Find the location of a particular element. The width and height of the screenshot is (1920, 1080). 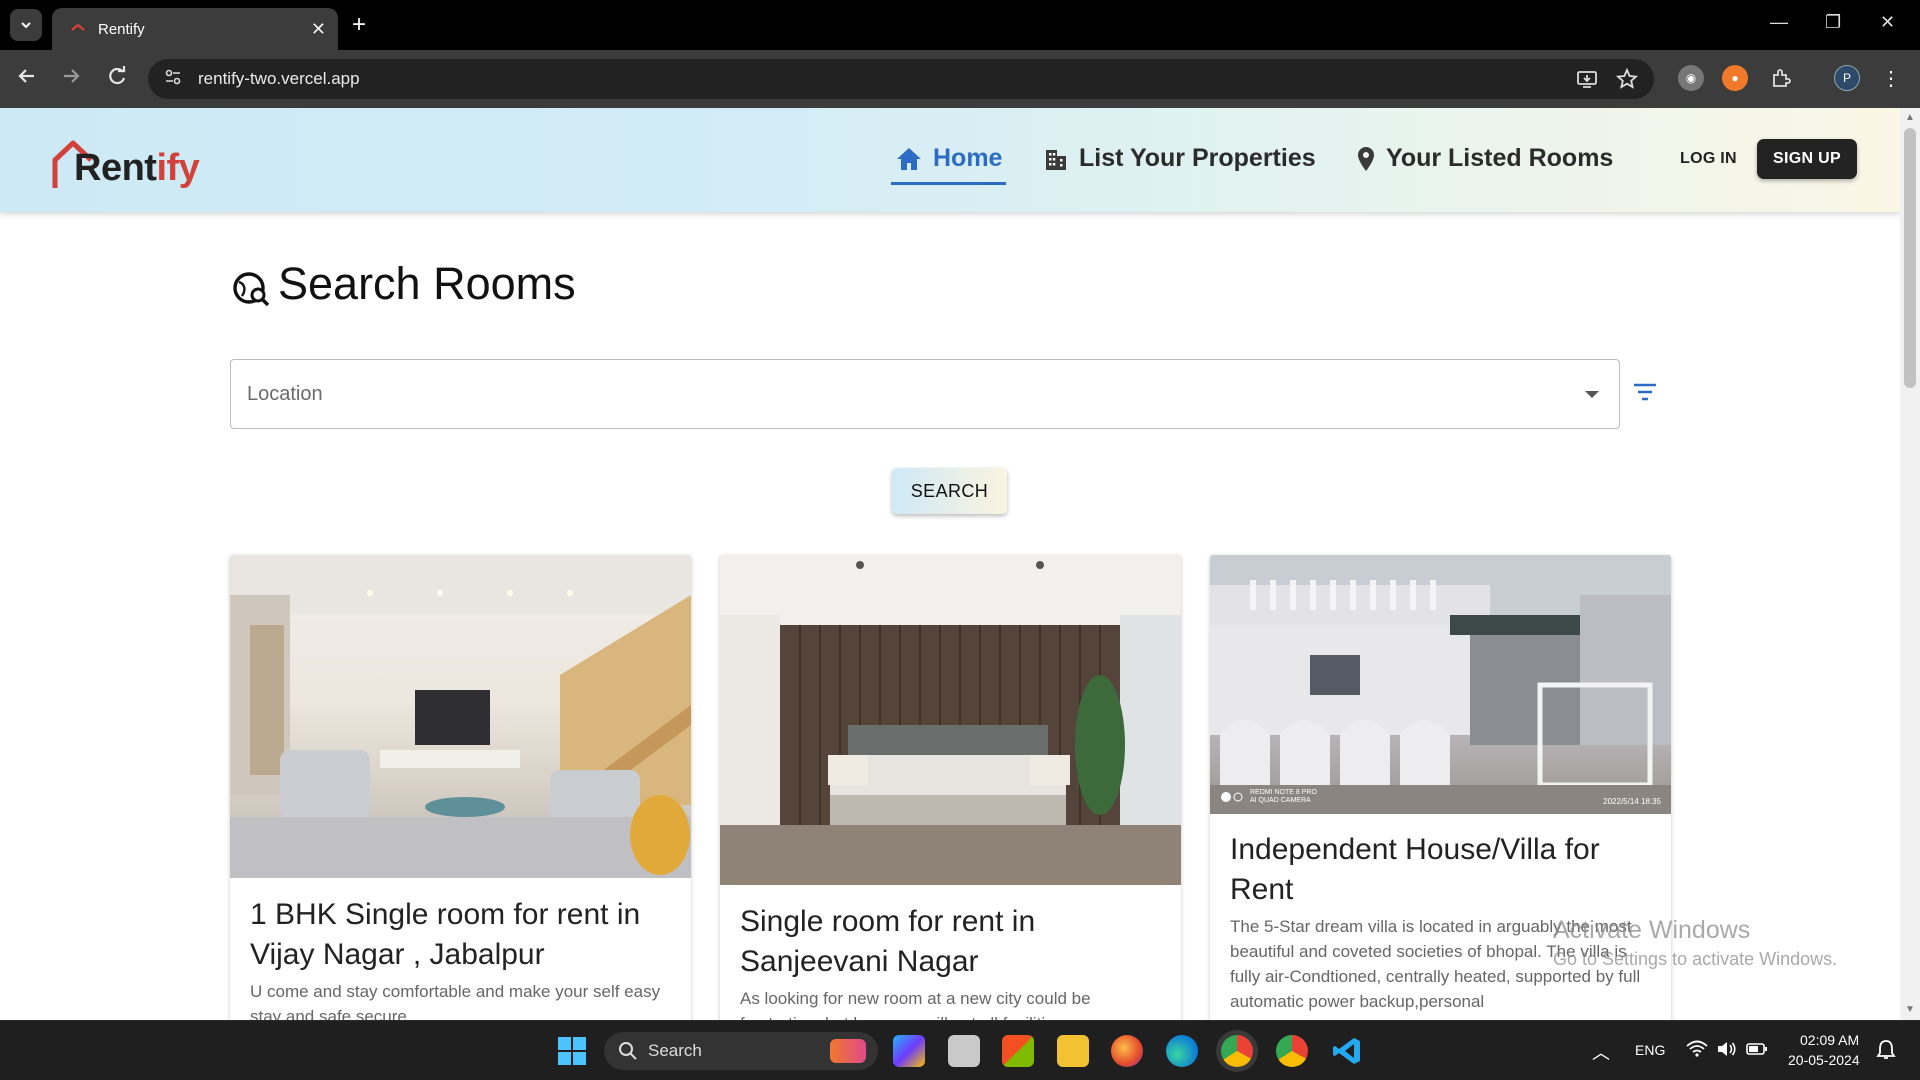

search-globe-icon is located at coordinates (251, 289).